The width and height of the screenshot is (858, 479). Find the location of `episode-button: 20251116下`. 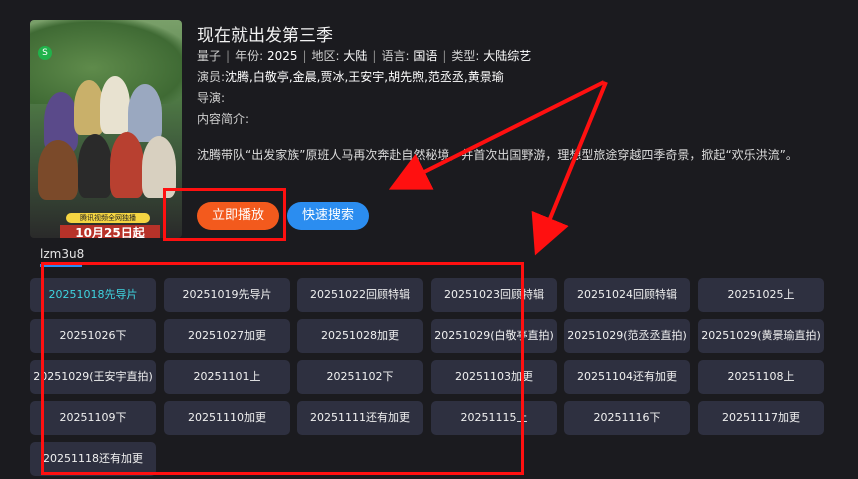

episode-button: 20251116下 is located at coordinates (627, 418).